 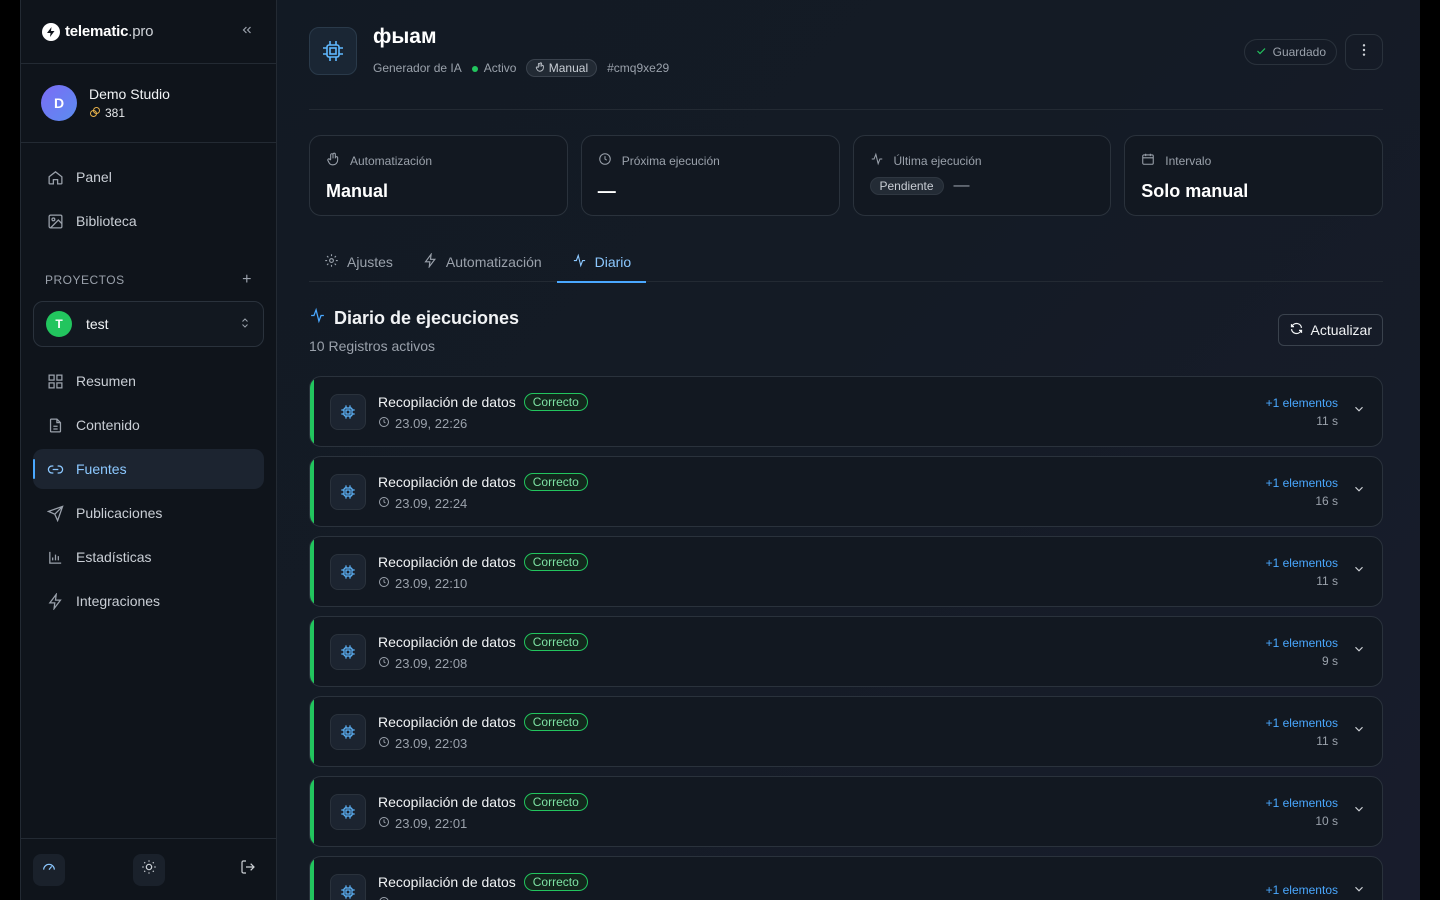 I want to click on tab-diario: Diario, so click(x=601, y=262).